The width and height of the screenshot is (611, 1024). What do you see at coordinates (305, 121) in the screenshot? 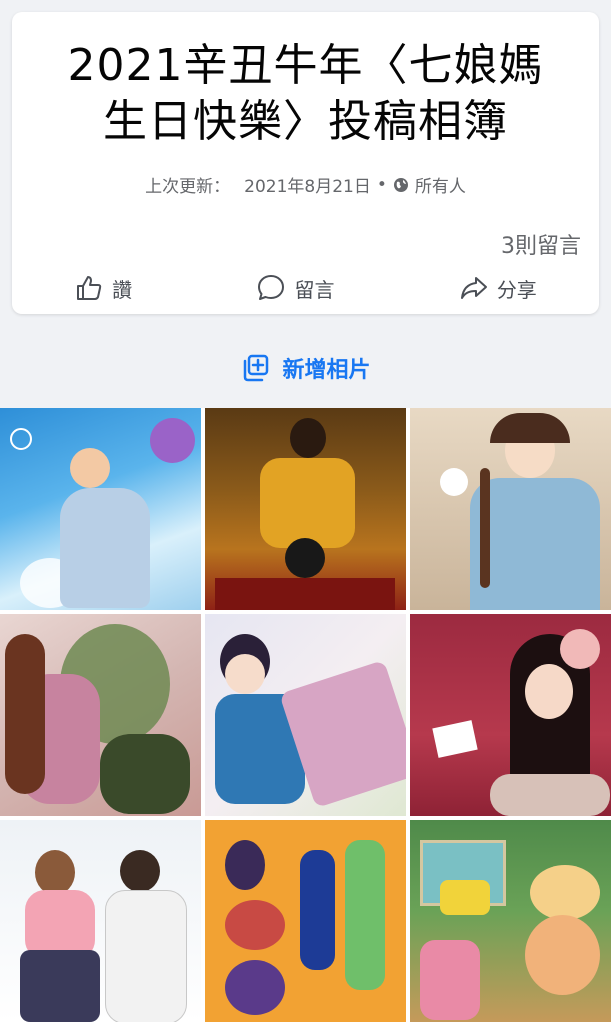
I see `album-title-line-2: 生日快樂〉投稿相簿` at bounding box center [305, 121].